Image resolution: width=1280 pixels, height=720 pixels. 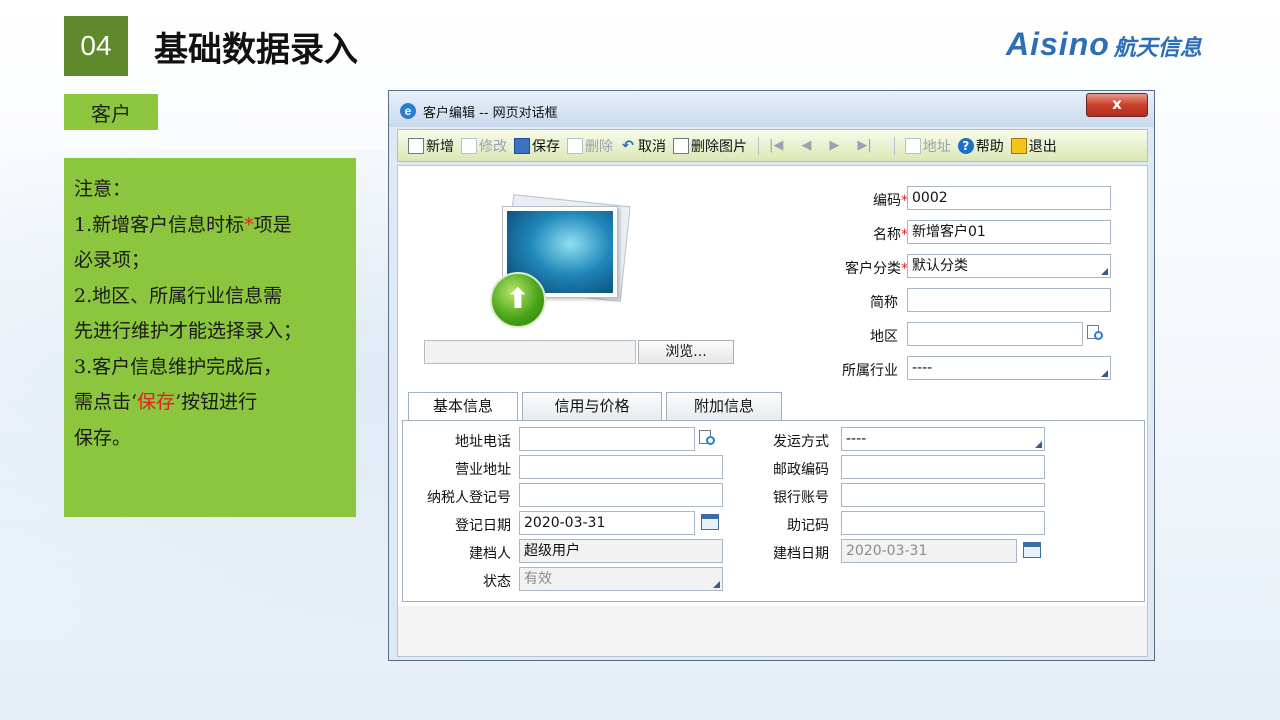 What do you see at coordinates (1042, 146) in the screenshot?
I see `exit-label: 退出` at bounding box center [1042, 146].